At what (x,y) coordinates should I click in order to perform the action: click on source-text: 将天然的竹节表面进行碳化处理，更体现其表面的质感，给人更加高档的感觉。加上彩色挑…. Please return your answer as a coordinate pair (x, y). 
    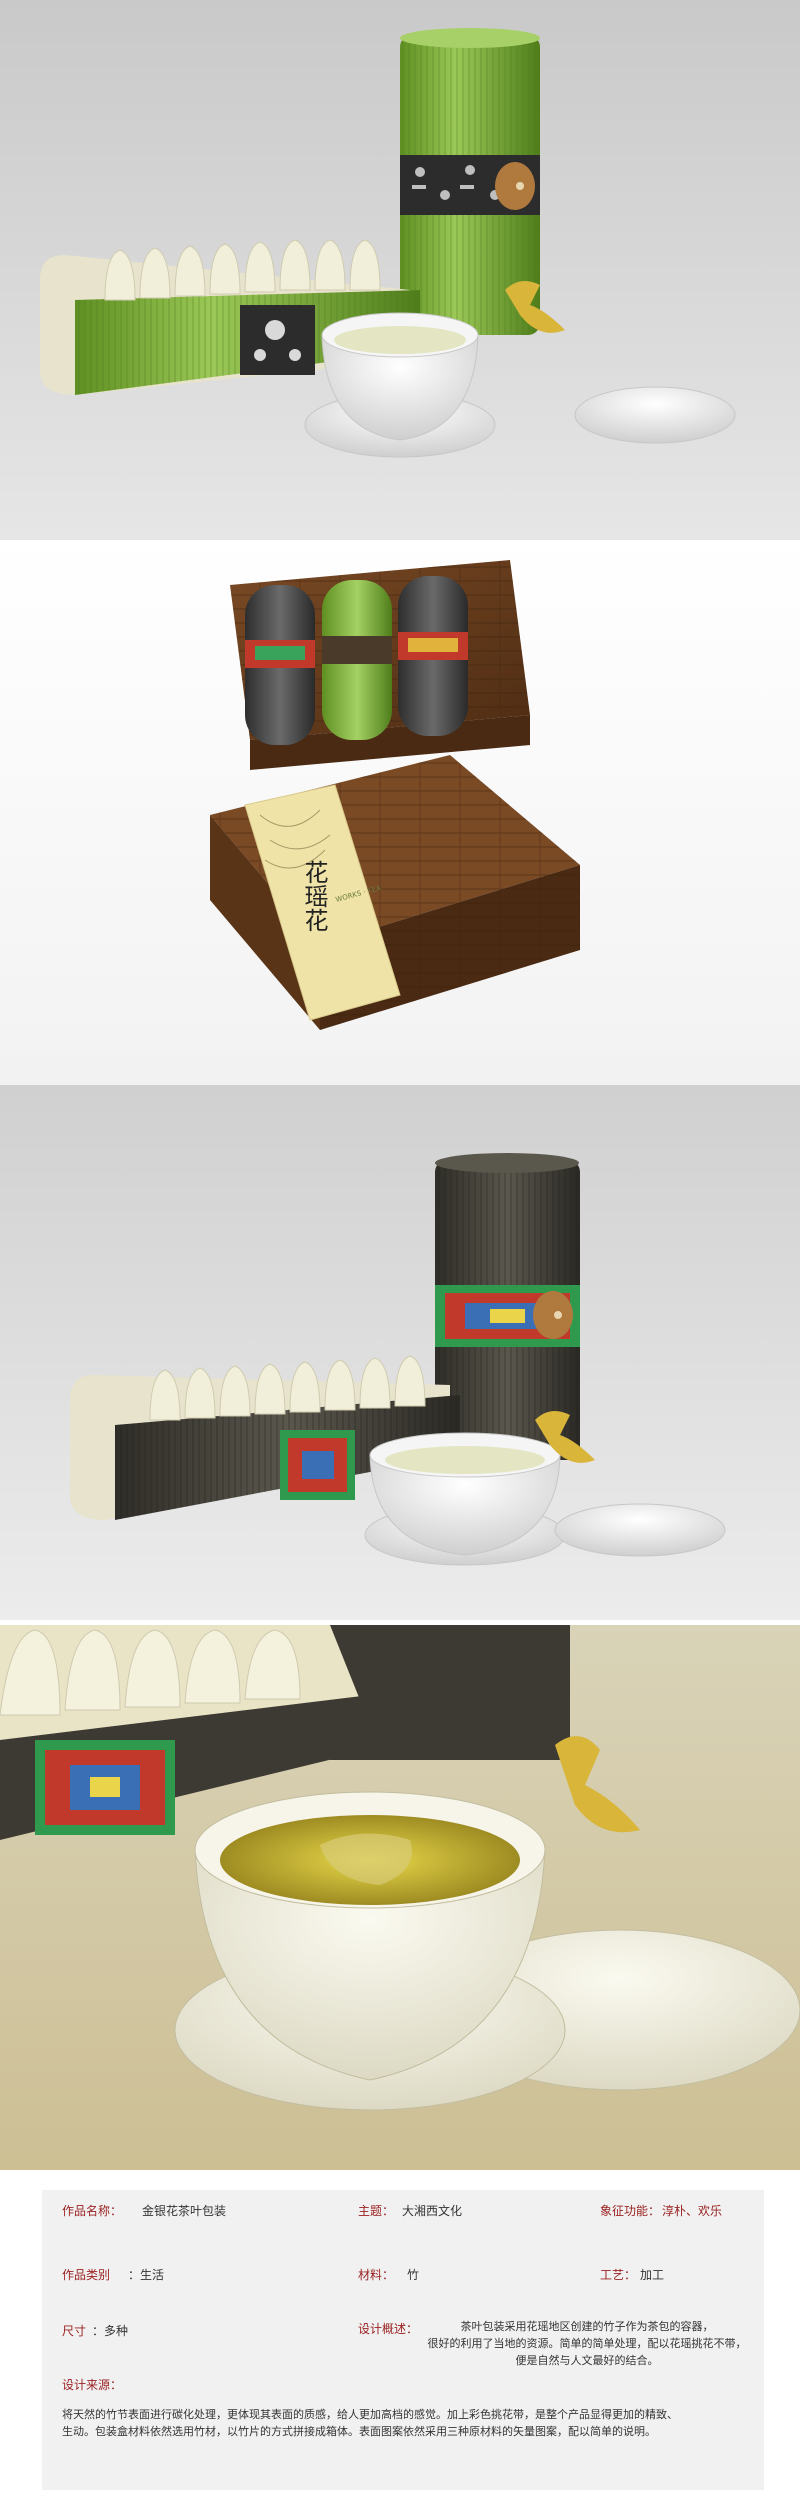
    Looking at the image, I should click on (370, 2423).